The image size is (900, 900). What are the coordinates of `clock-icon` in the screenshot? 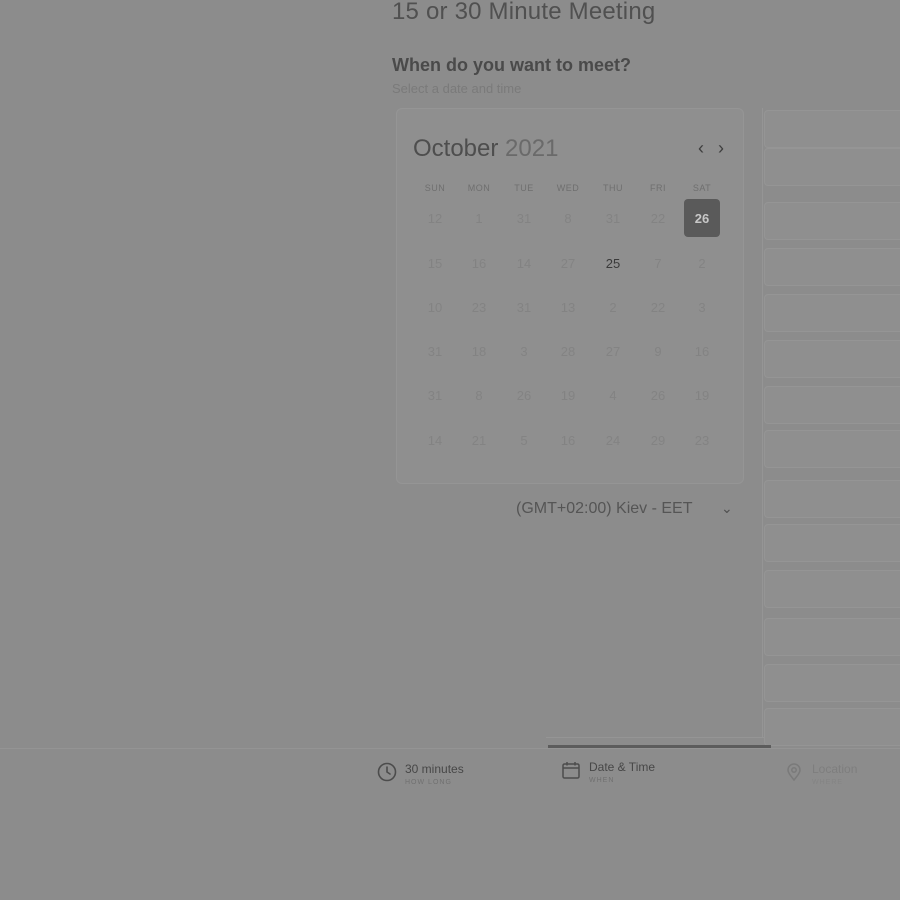 It's located at (387, 772).